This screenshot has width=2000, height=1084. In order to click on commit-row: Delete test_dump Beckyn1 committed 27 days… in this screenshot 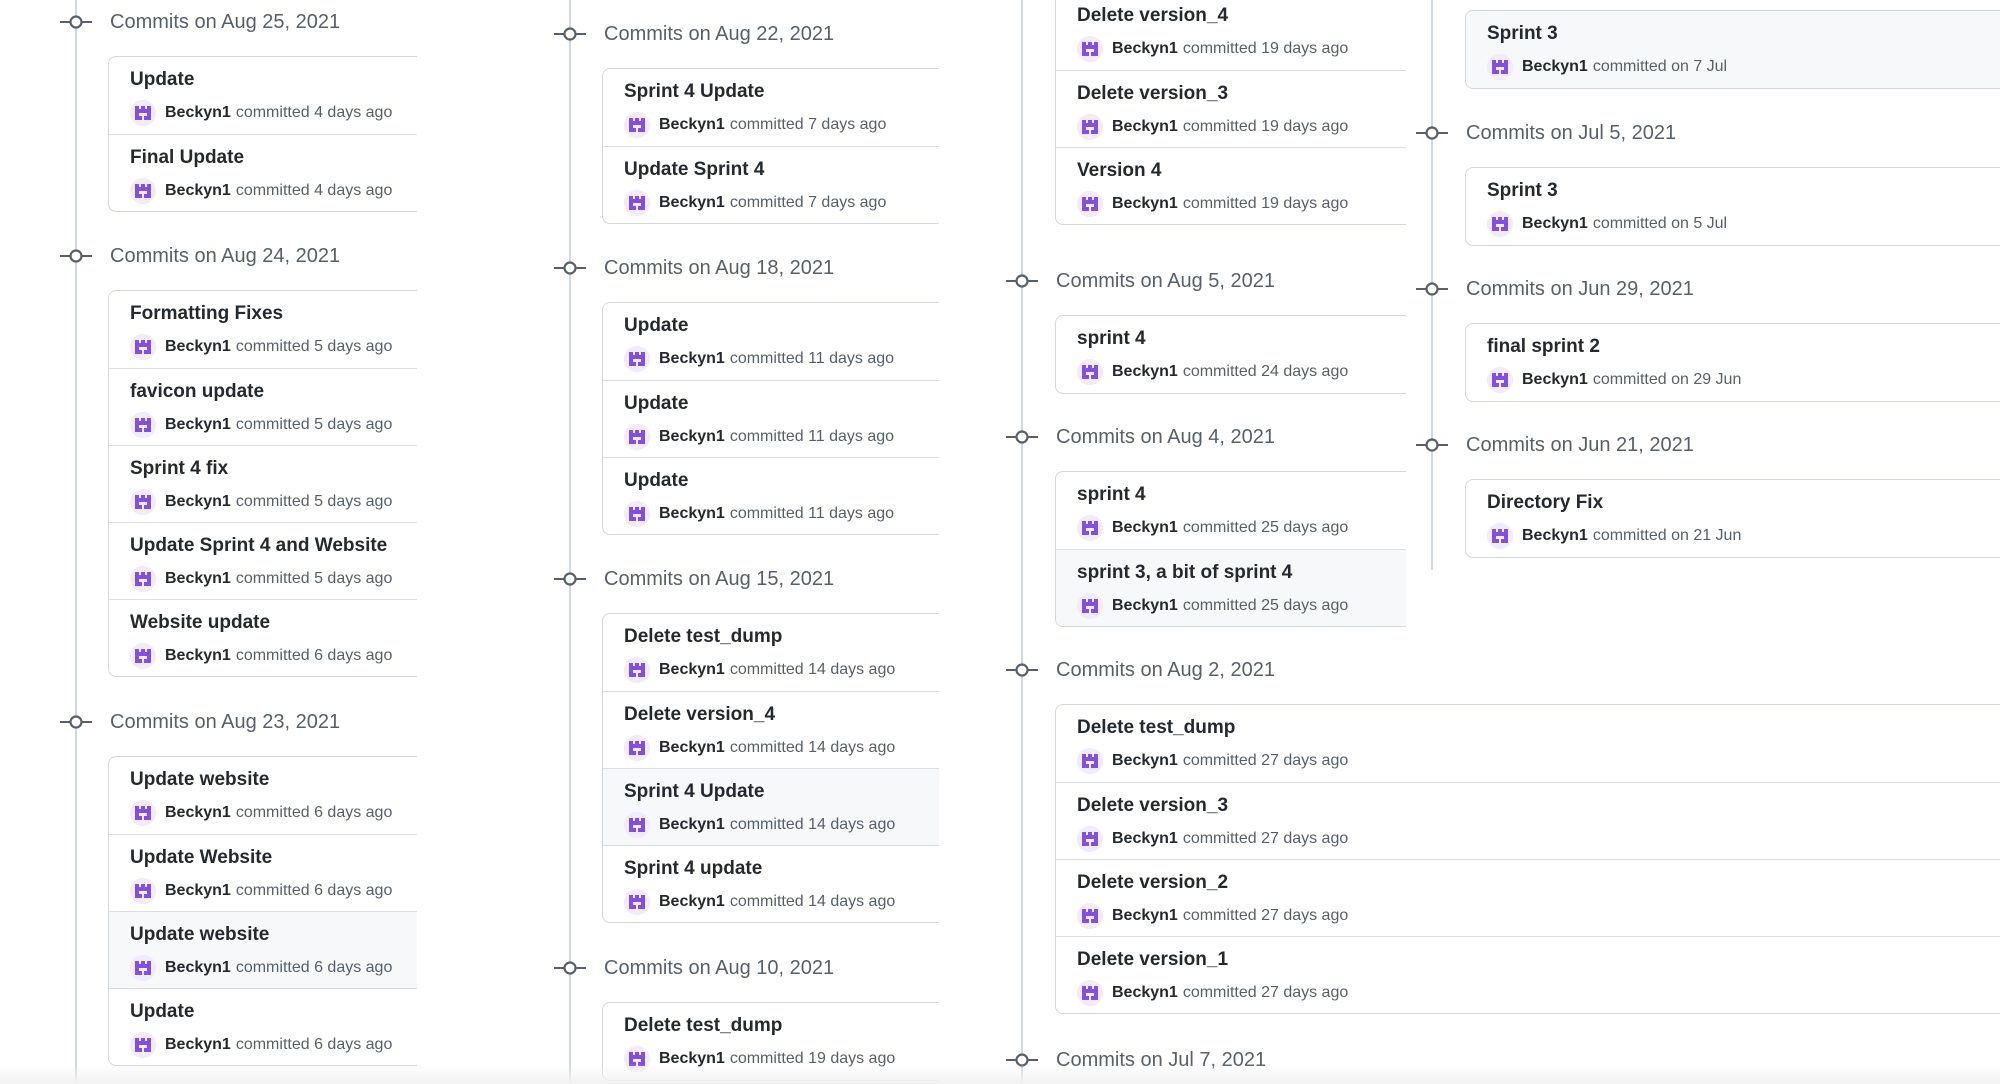, I will do `click(1528, 743)`.